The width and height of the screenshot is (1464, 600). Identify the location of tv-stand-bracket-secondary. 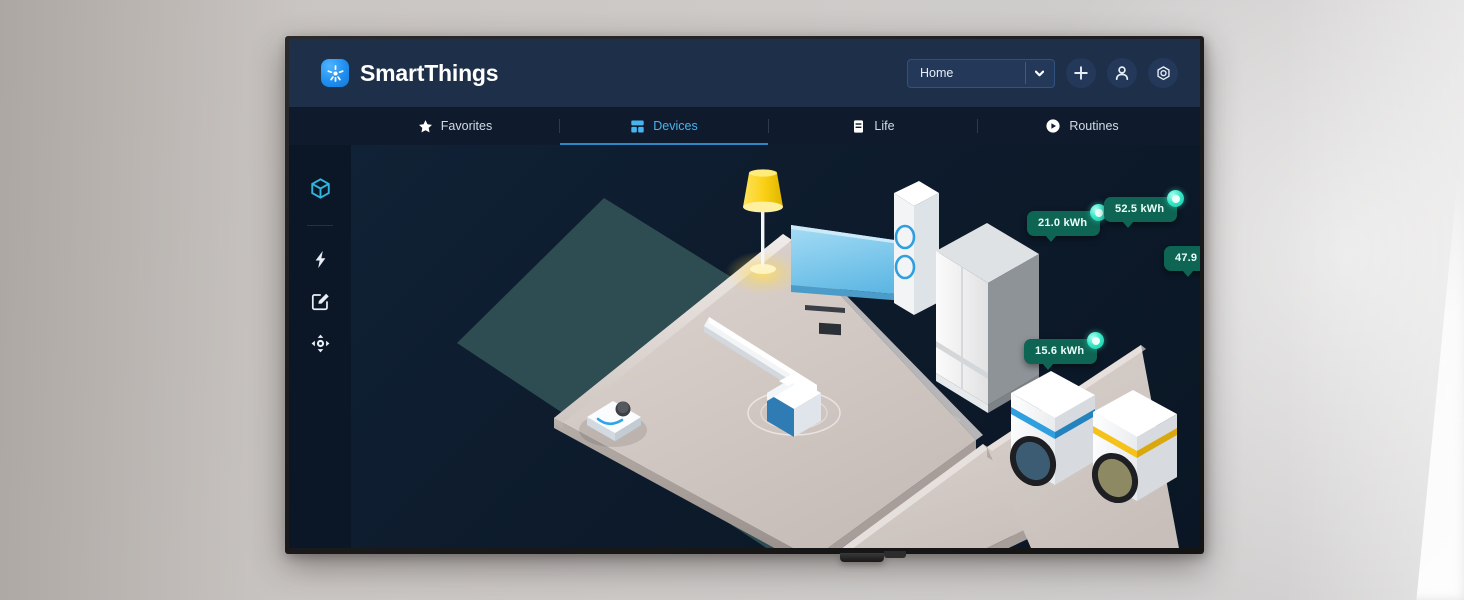
(895, 554).